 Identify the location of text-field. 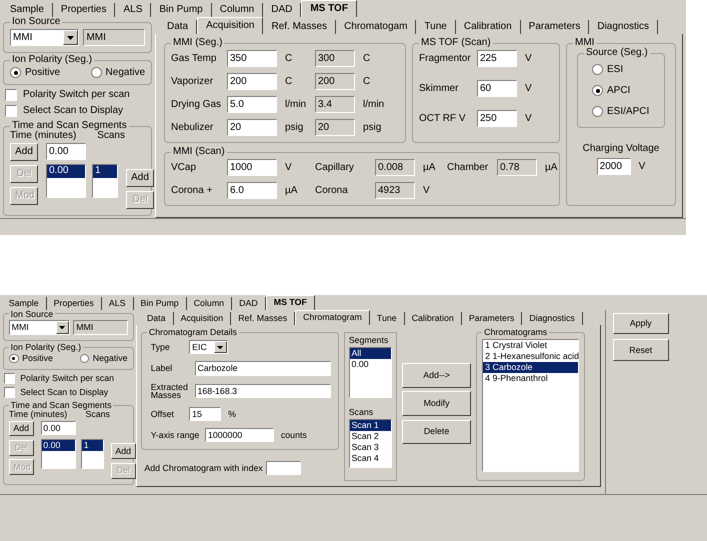
(284, 468).